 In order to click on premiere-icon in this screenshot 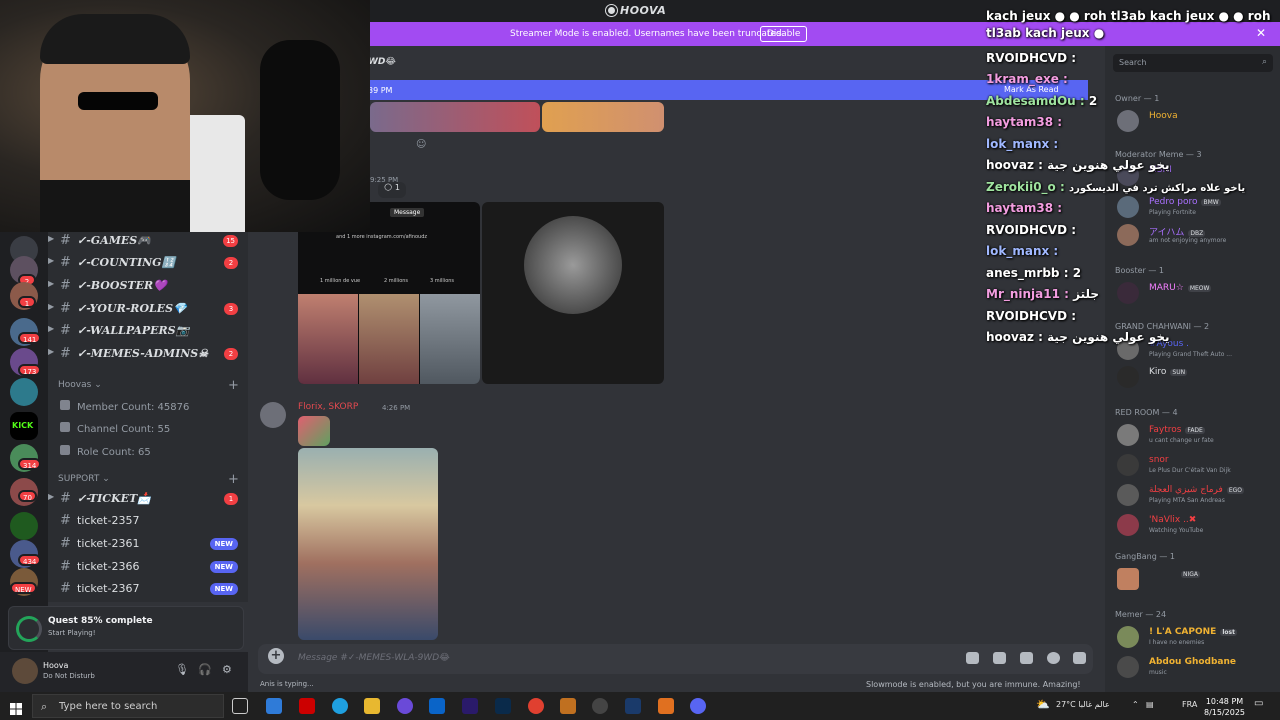, I will do `click(470, 706)`.